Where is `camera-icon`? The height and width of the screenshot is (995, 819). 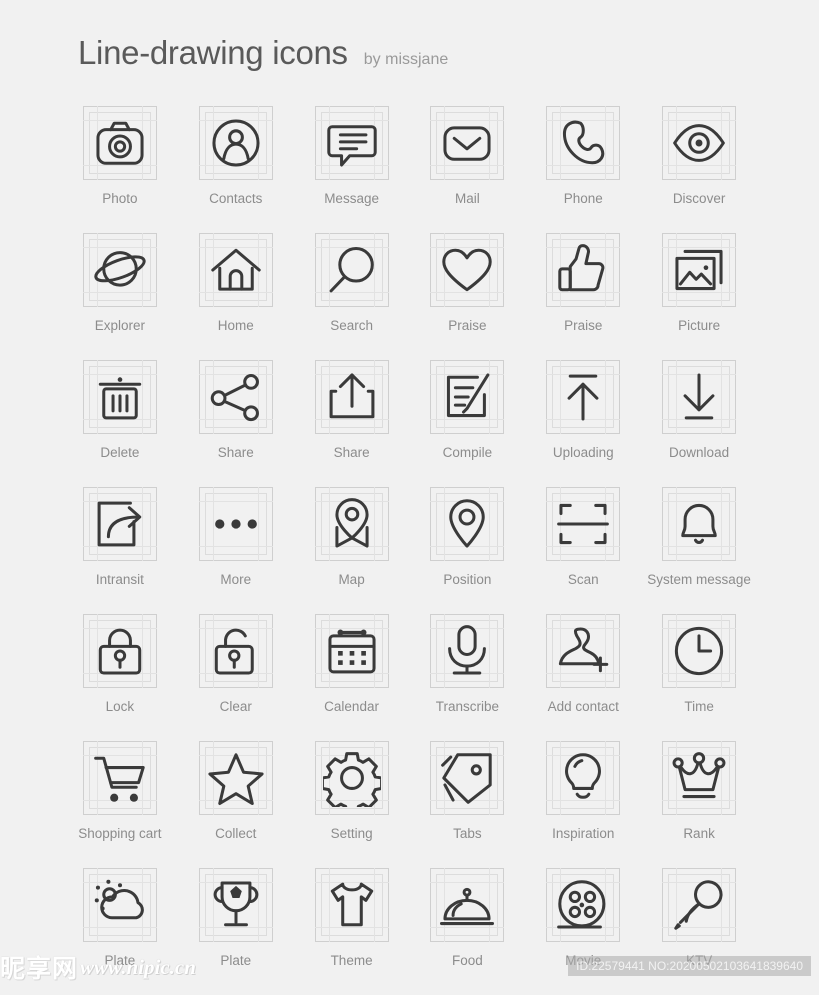 camera-icon is located at coordinates (120, 143).